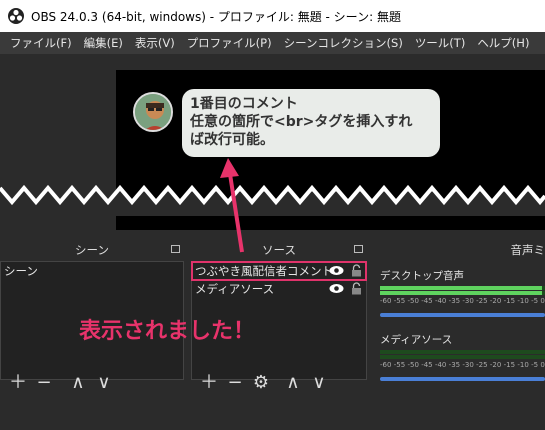 The height and width of the screenshot is (430, 545). What do you see at coordinates (343, 43) in the screenshot?
I see `menu-scene-collection: シーンコレクション(S)` at bounding box center [343, 43].